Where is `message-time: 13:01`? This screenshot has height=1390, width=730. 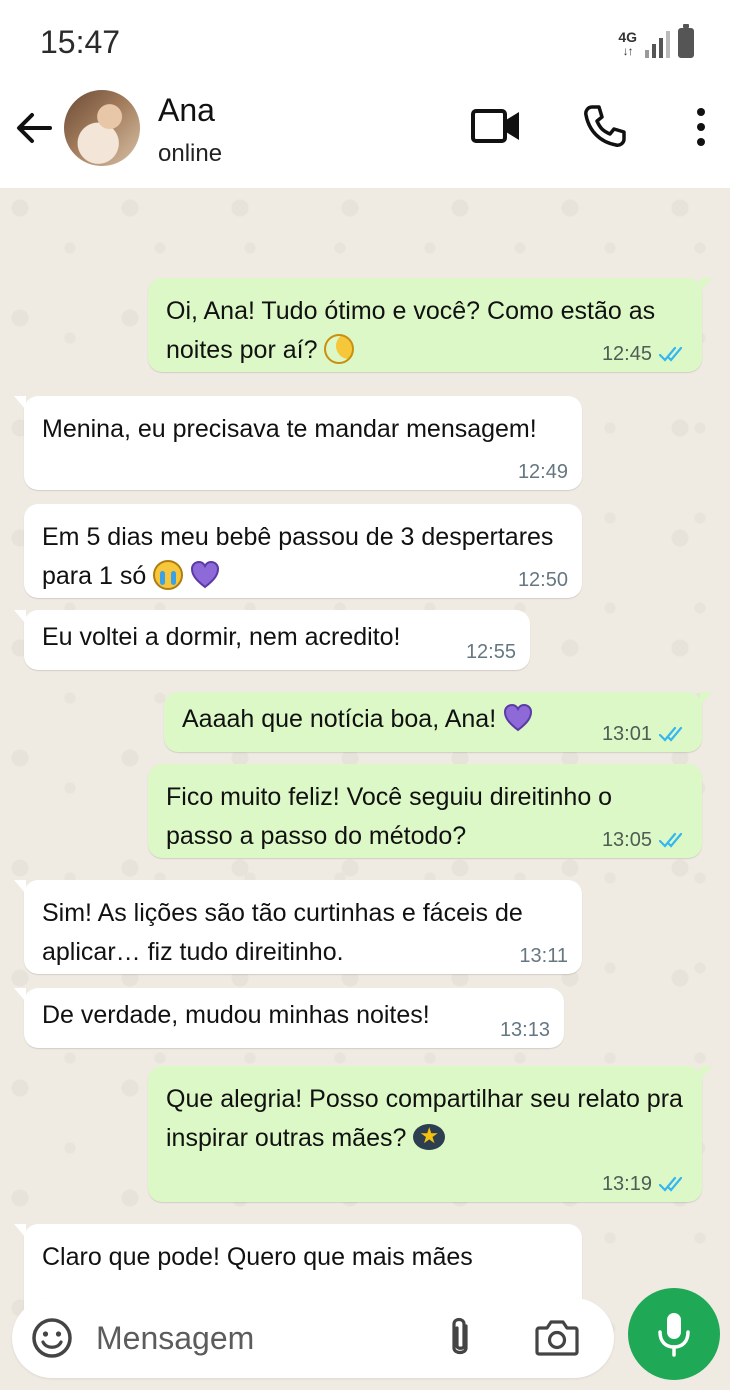
message-time: 13:01 is located at coordinates (626, 734).